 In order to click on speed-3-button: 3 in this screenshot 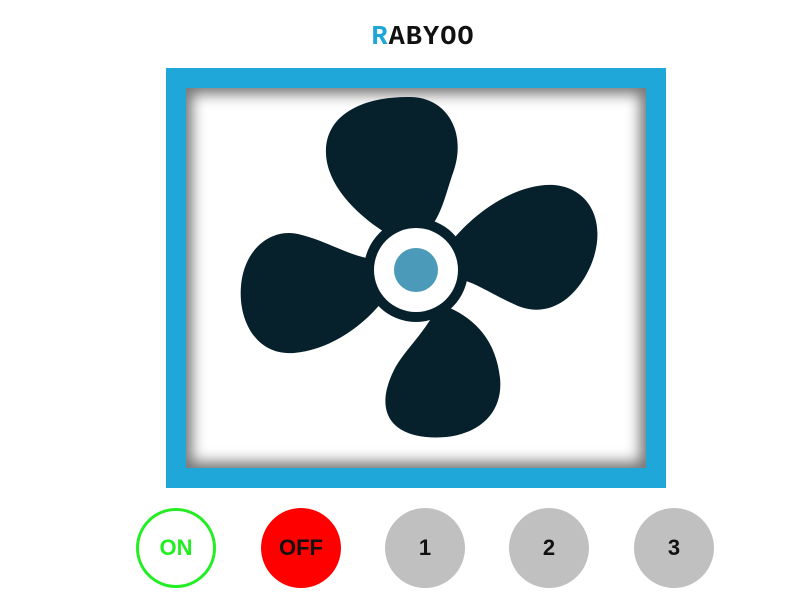, I will do `click(674, 548)`.